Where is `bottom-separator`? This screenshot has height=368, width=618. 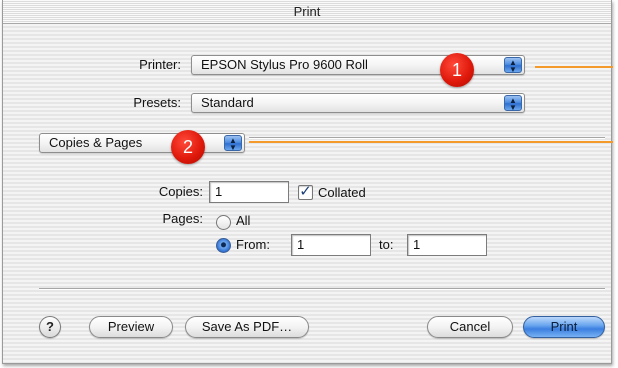
bottom-separator is located at coordinates (322, 289).